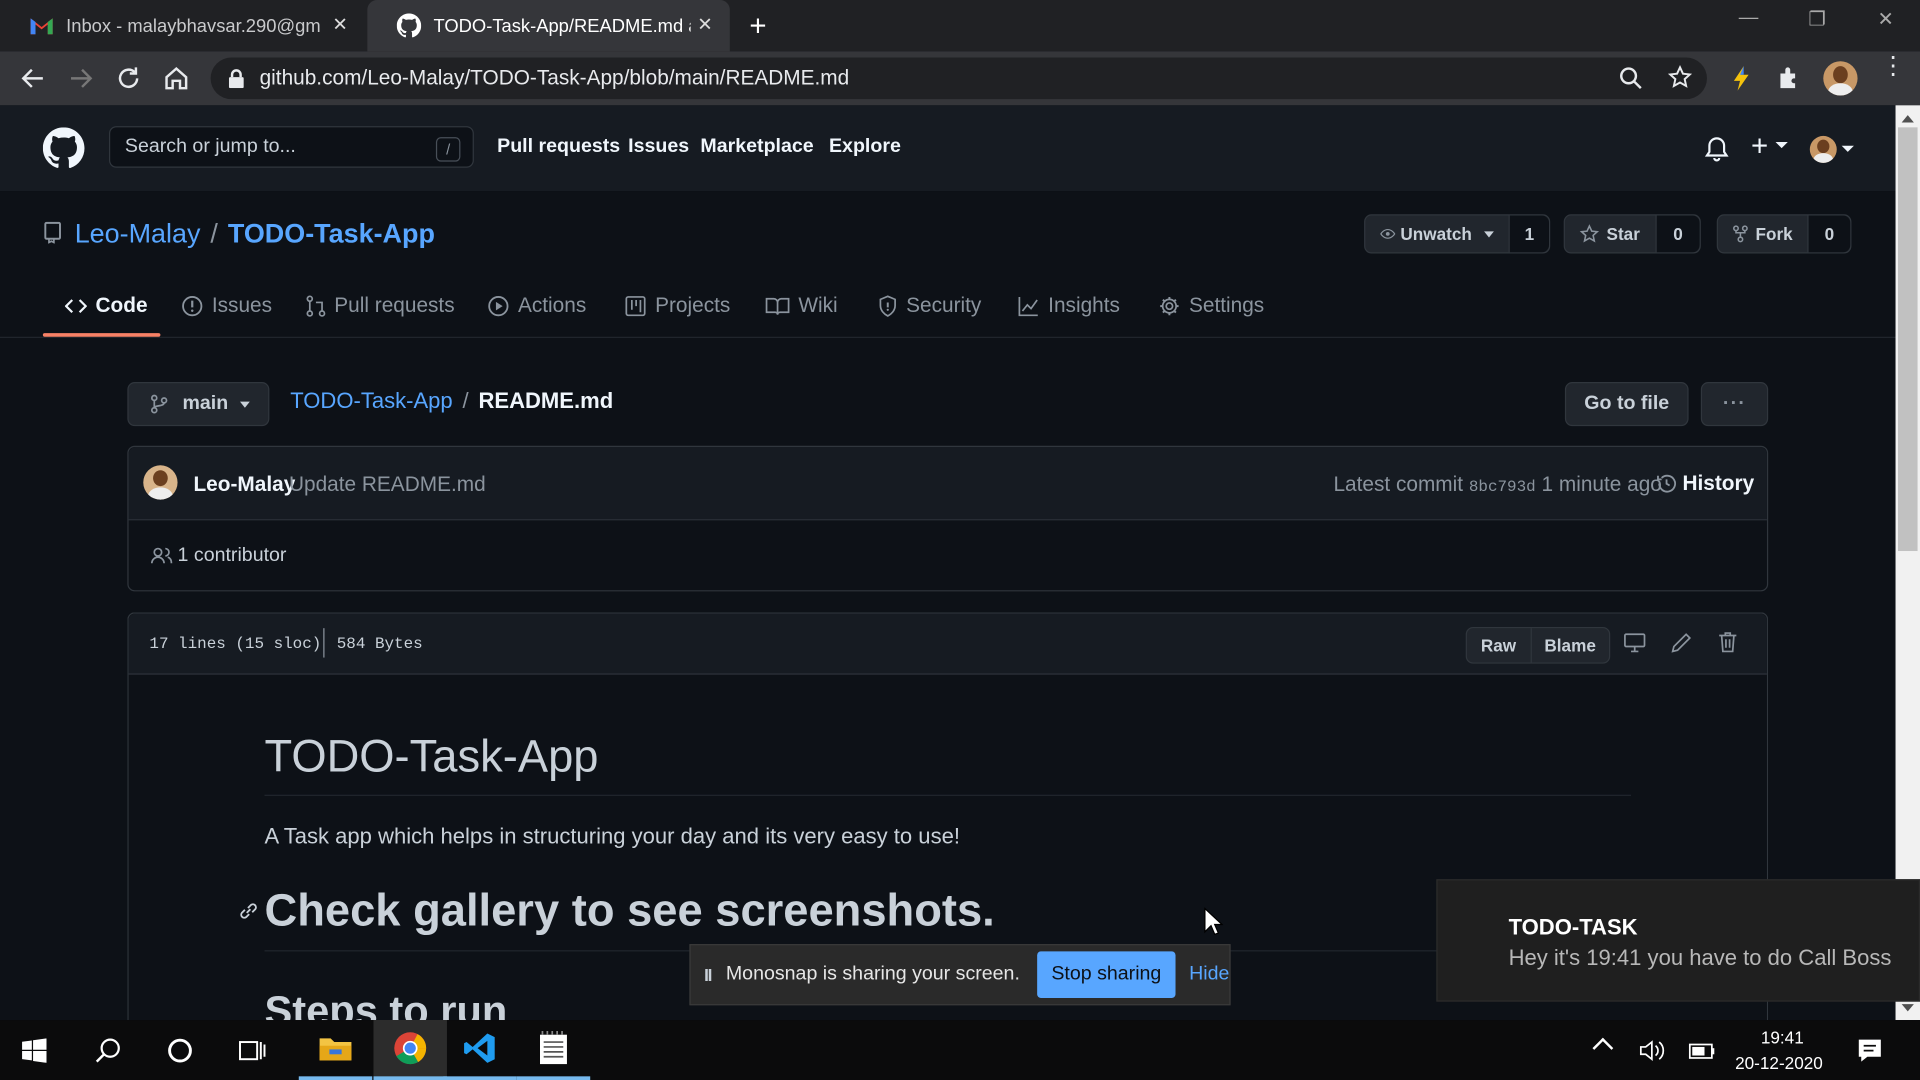 Image resolution: width=1920 pixels, height=1080 pixels. I want to click on cortana-icon, so click(180, 1050).